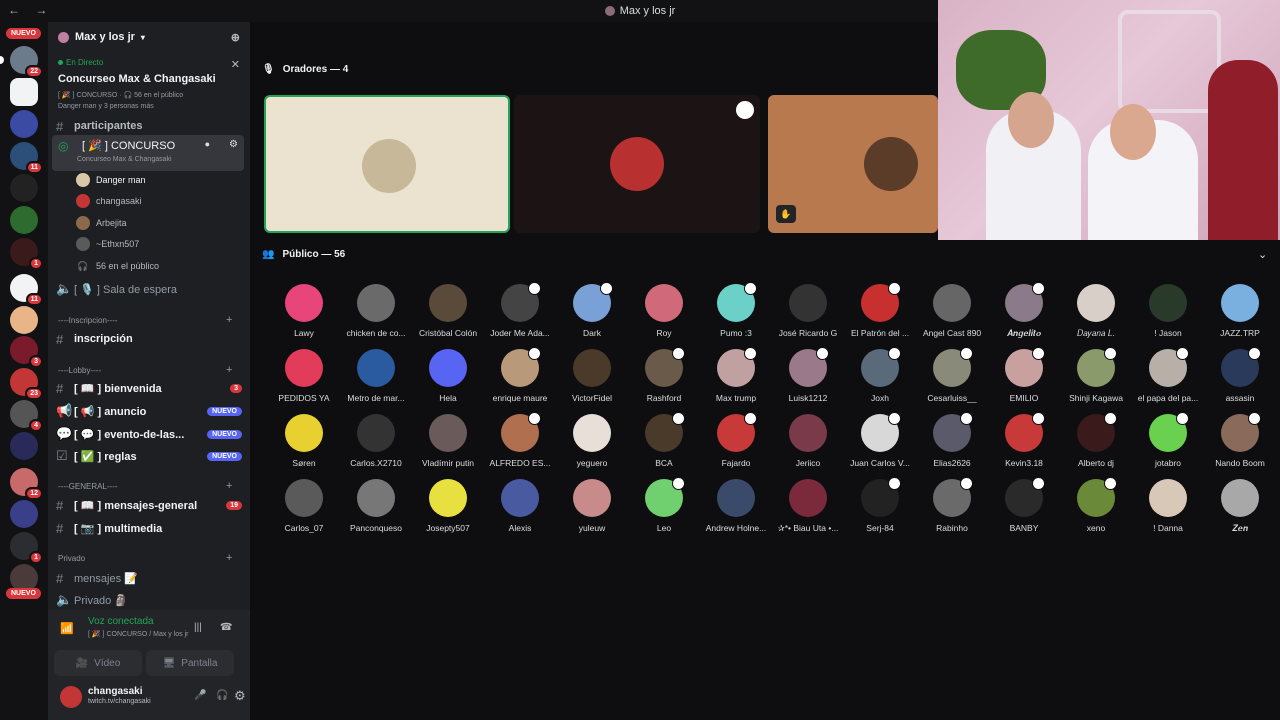 The image size is (1280, 720). What do you see at coordinates (152, 698) in the screenshot?
I see `user-panel: changasaki twitch.tv/changasaki 🎤 🎧 ⚙` at bounding box center [152, 698].